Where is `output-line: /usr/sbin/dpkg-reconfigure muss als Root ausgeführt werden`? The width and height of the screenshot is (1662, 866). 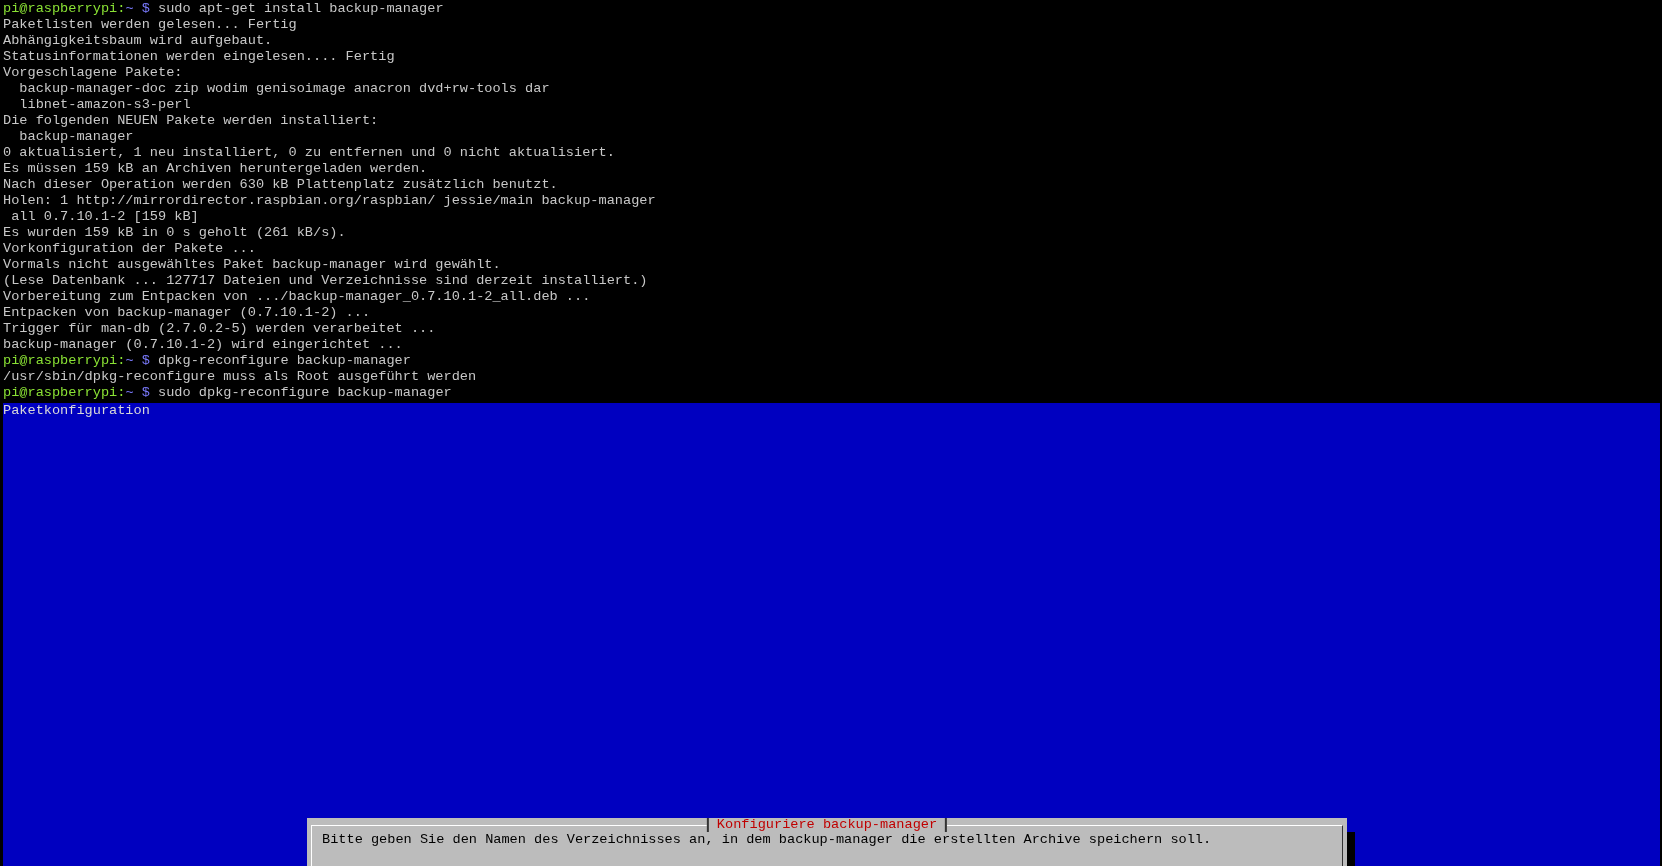
output-line: /usr/sbin/dpkg-reconfigure muss als Root ausgeführt werden is located at coordinates (240, 376).